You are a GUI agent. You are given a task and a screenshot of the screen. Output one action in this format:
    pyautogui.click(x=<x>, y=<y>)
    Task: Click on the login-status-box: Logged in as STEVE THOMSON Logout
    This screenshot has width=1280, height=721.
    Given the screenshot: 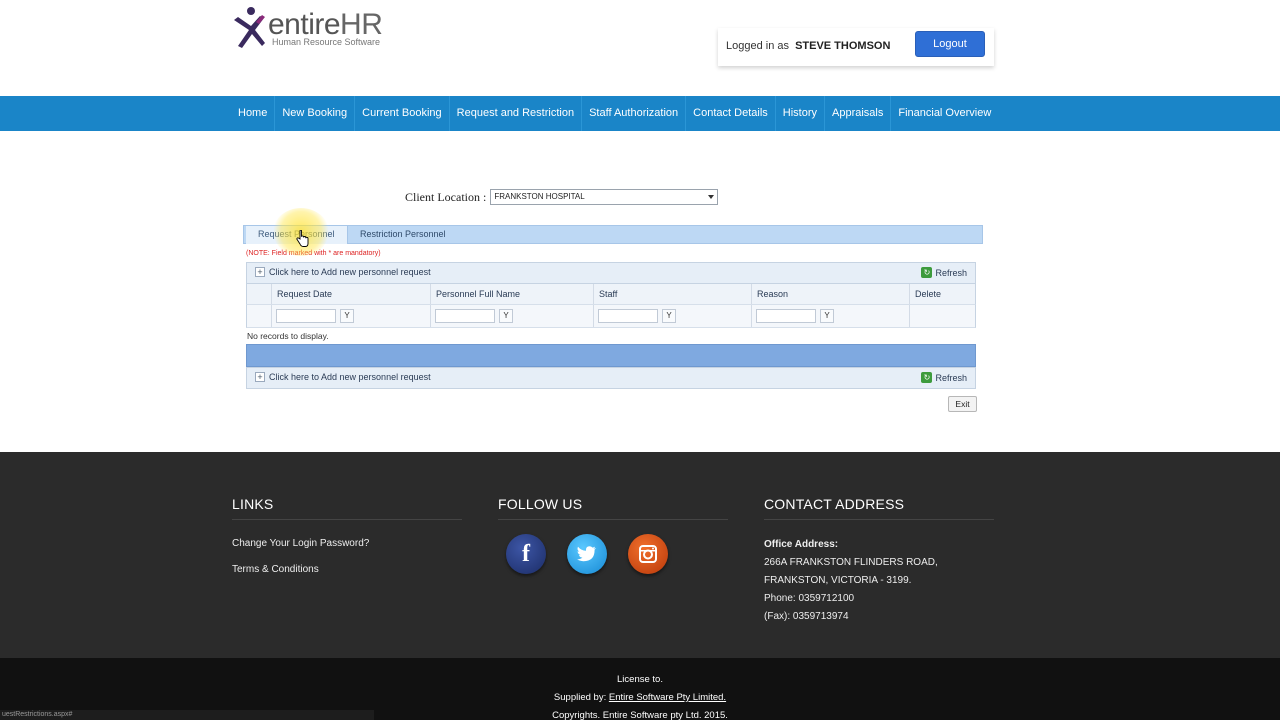 What is the action you would take?
    pyautogui.click(x=856, y=47)
    